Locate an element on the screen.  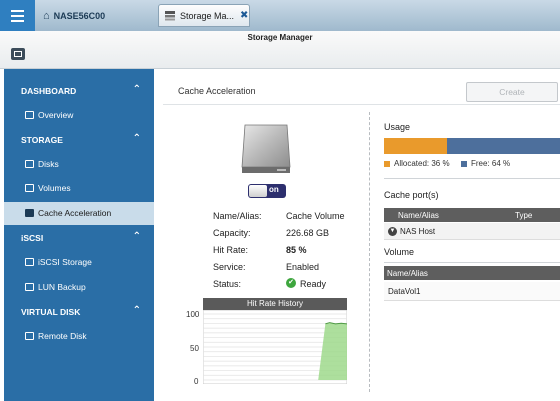
prop-label: Hit Rate: is located at coordinates (231, 250).